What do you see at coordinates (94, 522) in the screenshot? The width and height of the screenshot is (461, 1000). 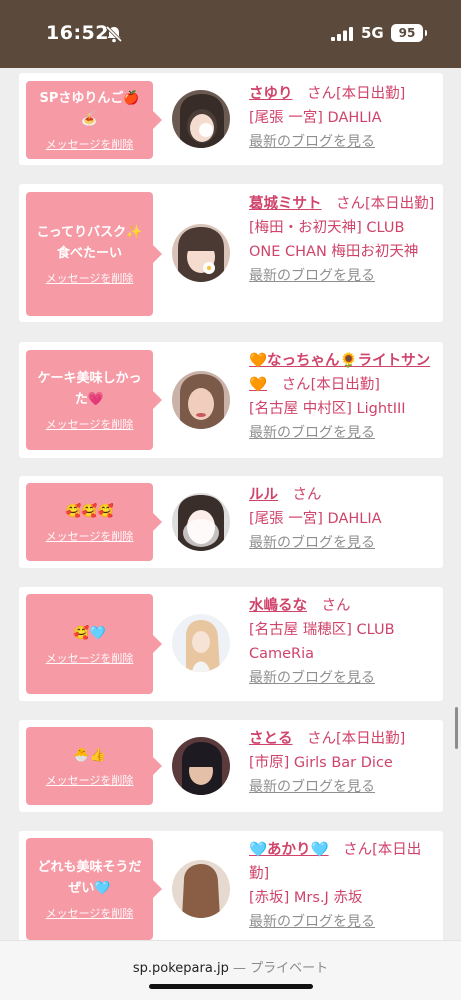 I see `message-bubble: 🥰🥰🥰 メッセージを削除` at bounding box center [94, 522].